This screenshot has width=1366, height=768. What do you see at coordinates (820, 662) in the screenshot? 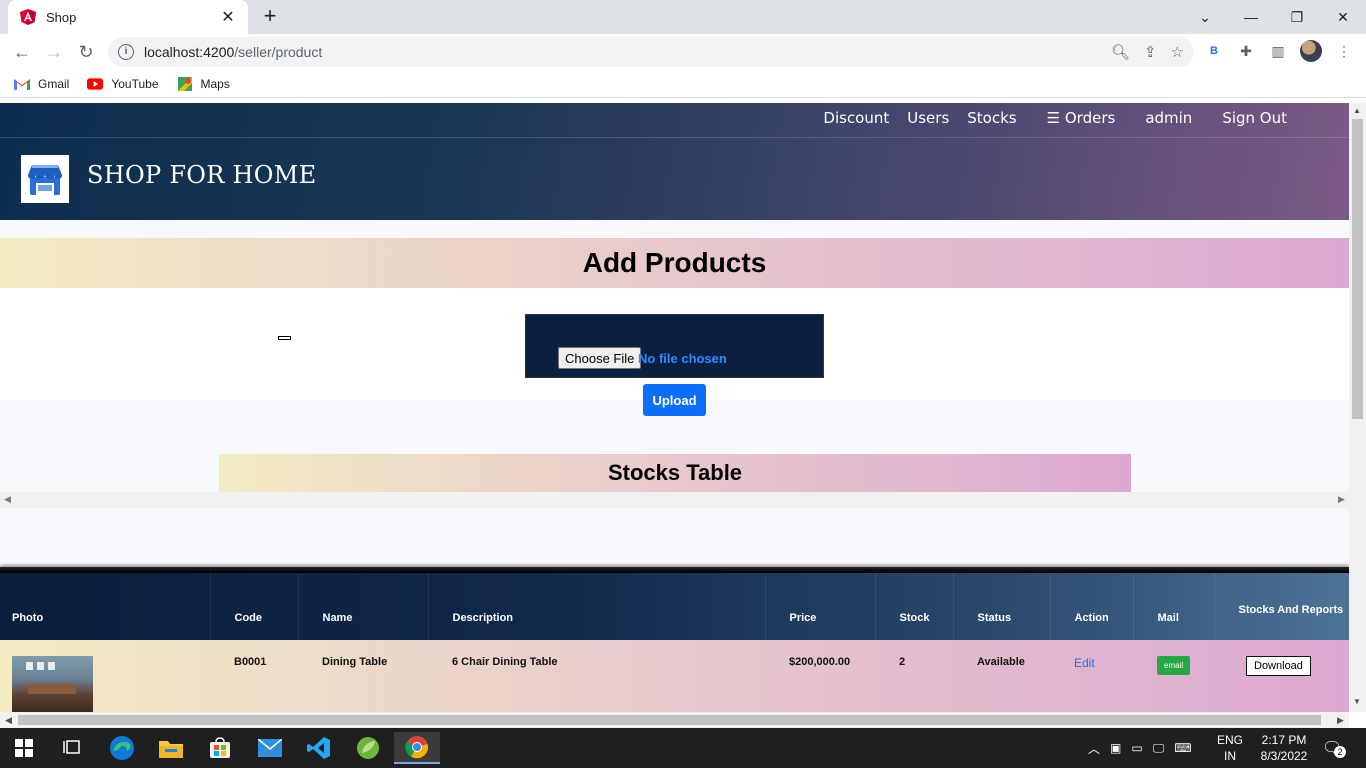
I see `price-cell: $200,000.00` at bounding box center [820, 662].